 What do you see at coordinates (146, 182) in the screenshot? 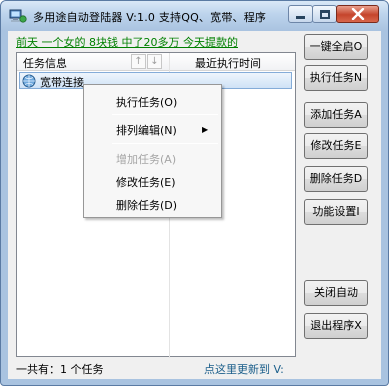
I see `menu-item-edit-task: 修改任务(E)` at bounding box center [146, 182].